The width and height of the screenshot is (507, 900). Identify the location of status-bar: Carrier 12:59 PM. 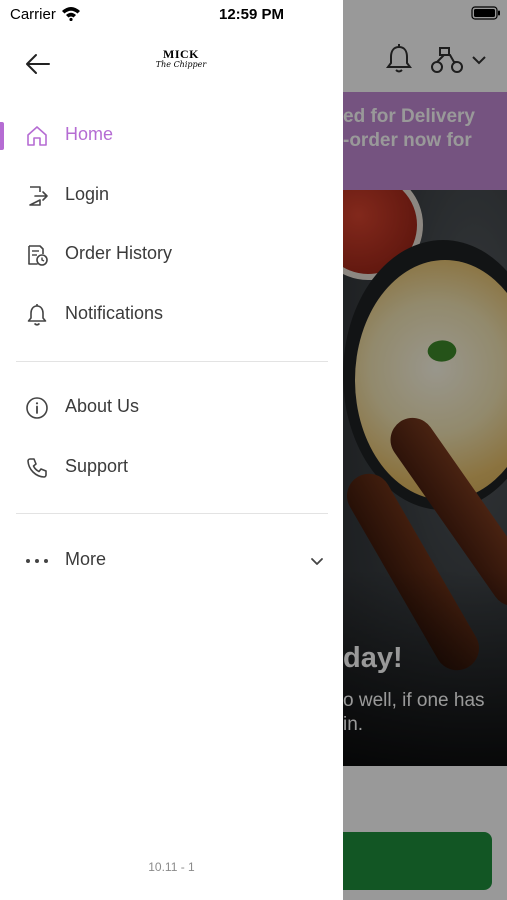
(253, 15).